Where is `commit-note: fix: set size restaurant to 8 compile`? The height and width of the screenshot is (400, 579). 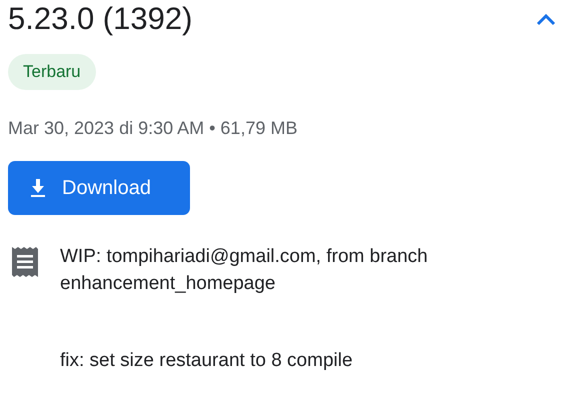 commit-note: fix: set size restaurant to 8 compile is located at coordinates (207, 361).